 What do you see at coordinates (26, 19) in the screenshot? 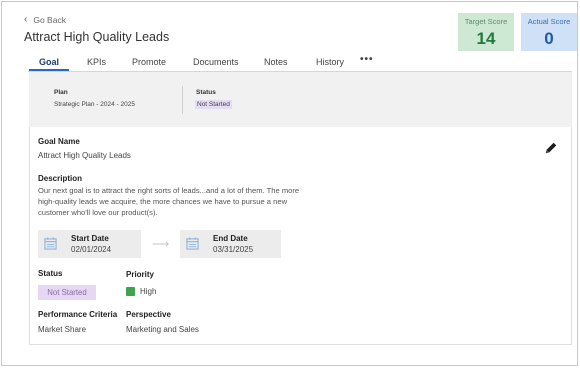
I see `chevron-left-icon: ‹` at bounding box center [26, 19].